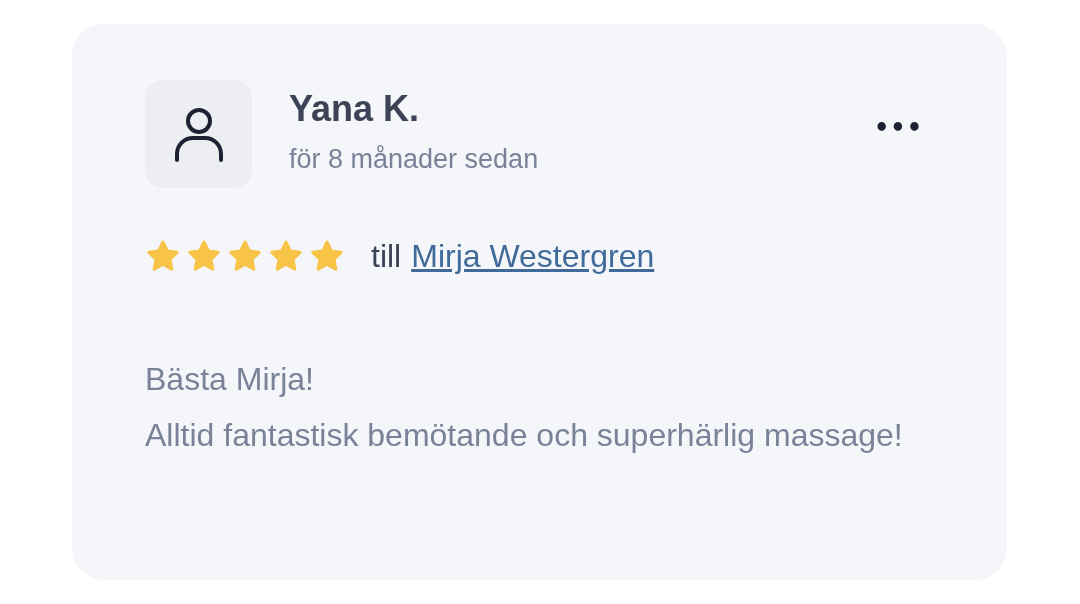 The width and height of the screenshot is (1080, 604). Describe the element at coordinates (533, 256) in the screenshot. I see `recipient-link: Mirja Westergren` at that location.